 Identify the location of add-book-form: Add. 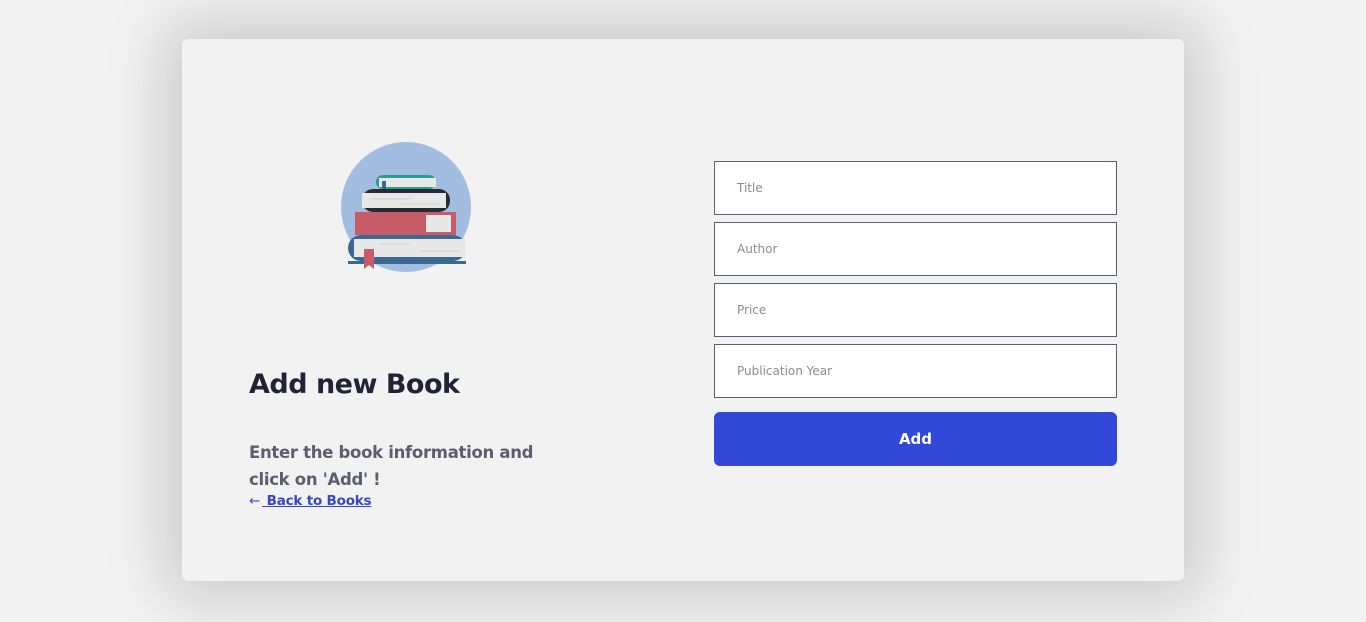
(915, 313).